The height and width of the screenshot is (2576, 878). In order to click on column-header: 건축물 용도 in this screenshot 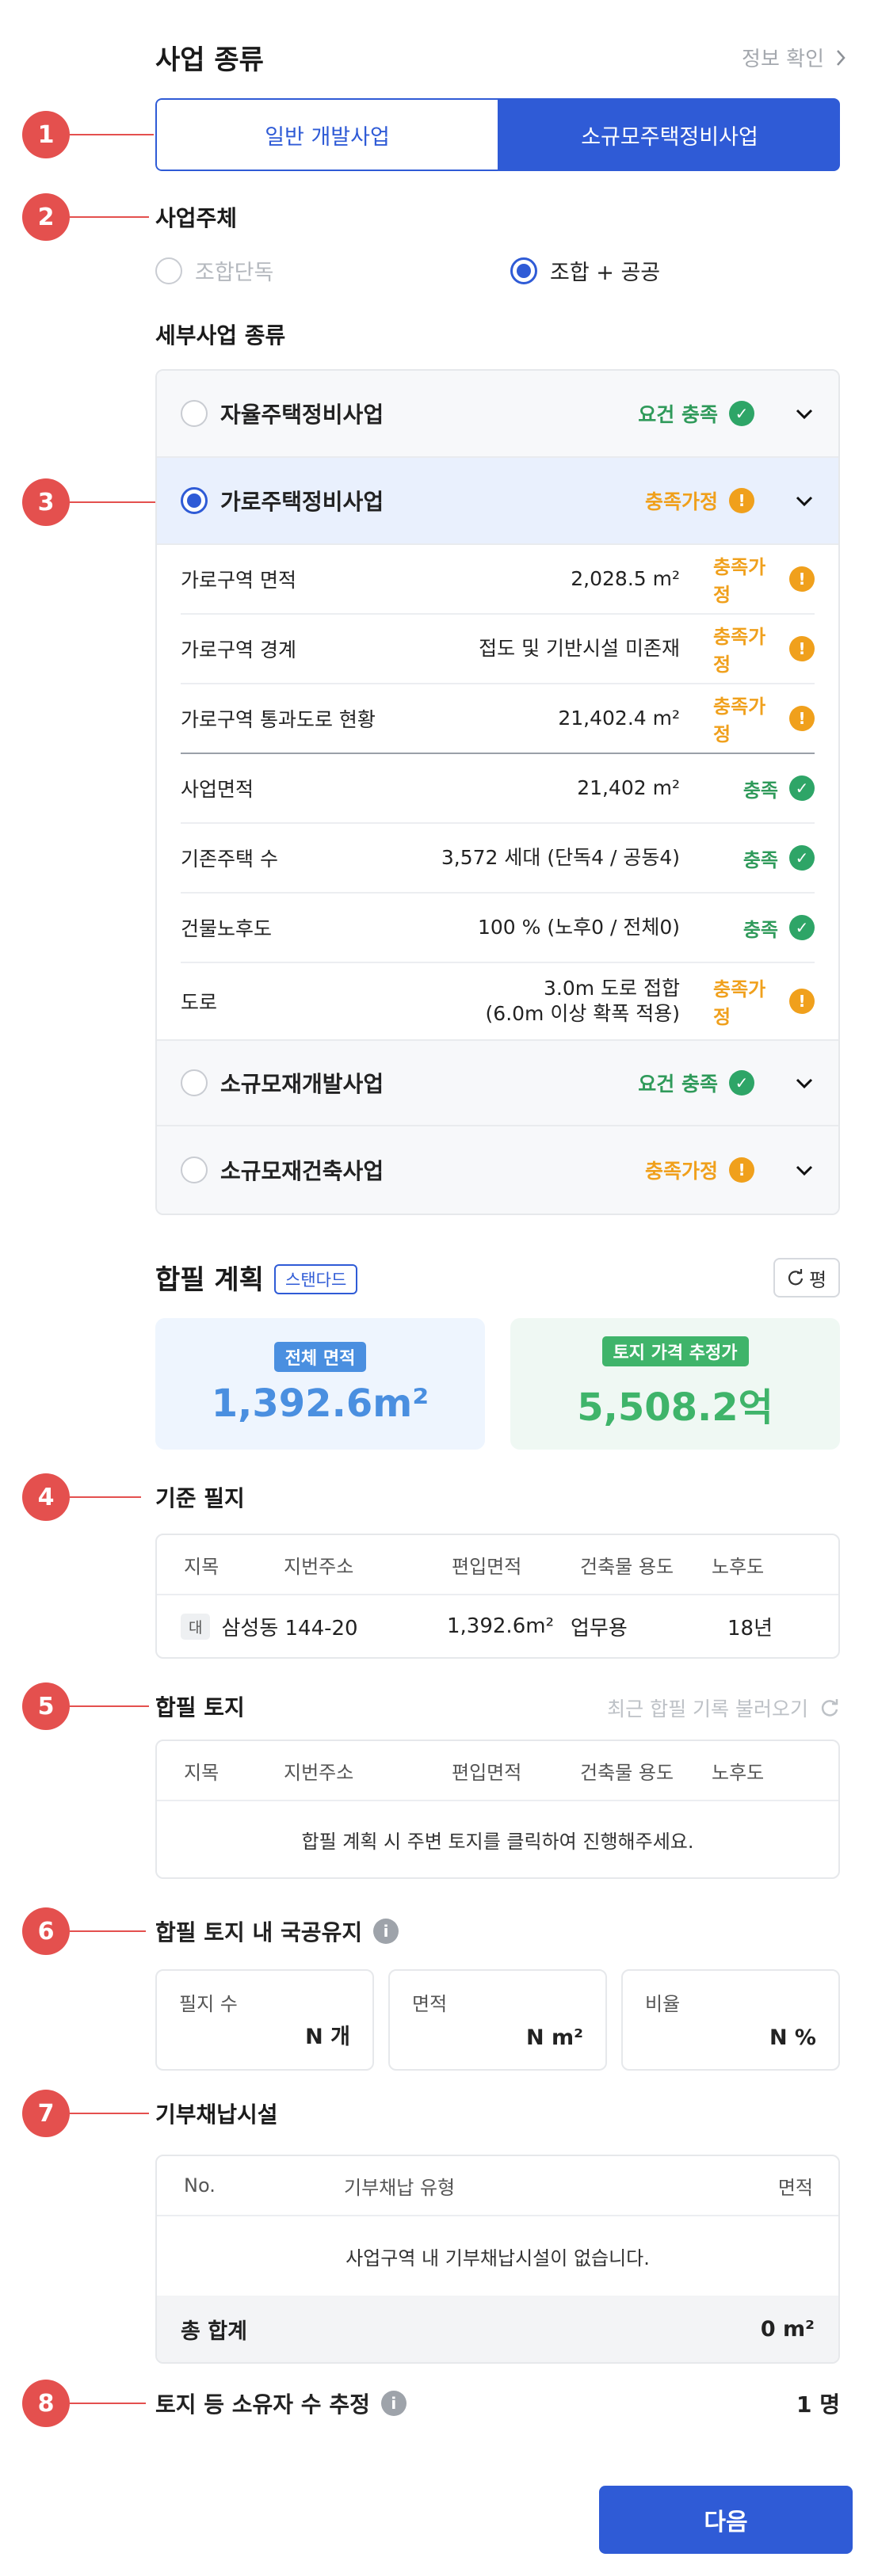, I will do `click(627, 1566)`.